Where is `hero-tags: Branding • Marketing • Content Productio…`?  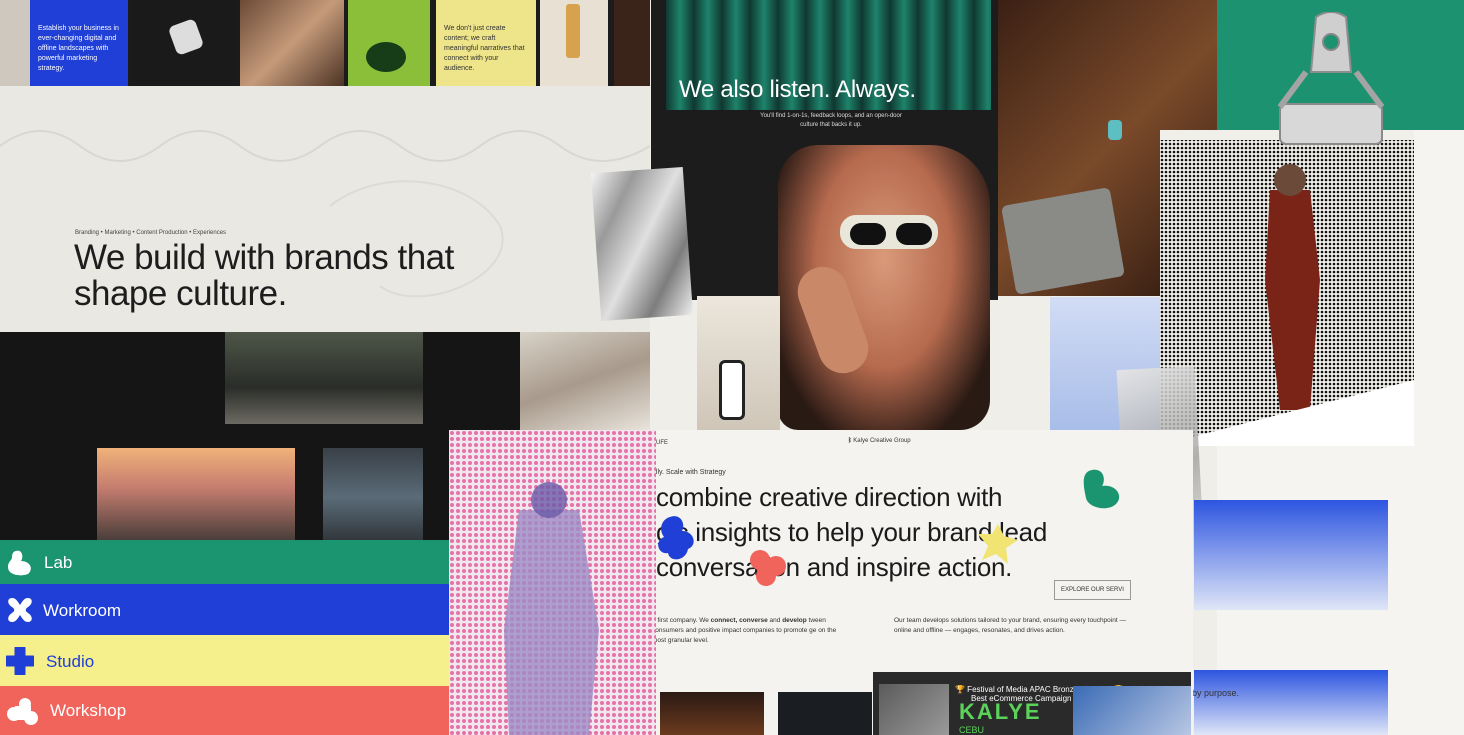
hero-tags: Branding • Marketing • Content Productio… is located at coordinates (151, 233).